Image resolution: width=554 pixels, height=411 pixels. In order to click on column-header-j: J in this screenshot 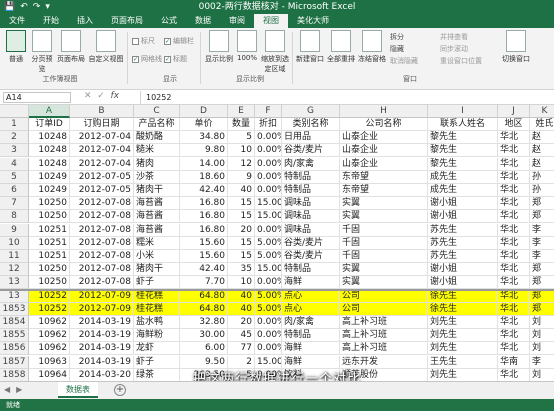, I will do `click(514, 111)`.